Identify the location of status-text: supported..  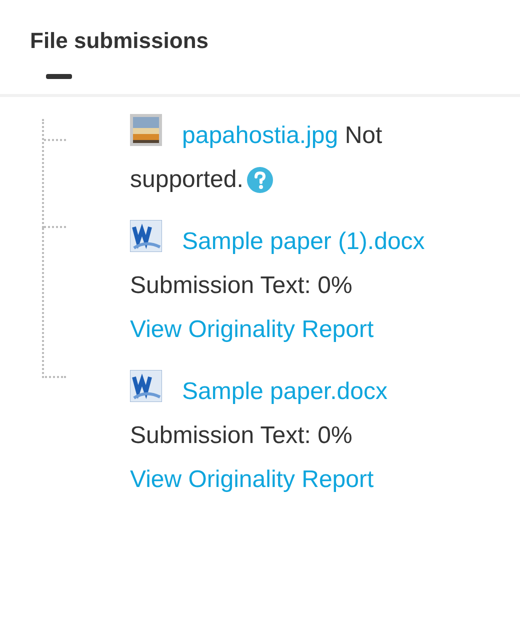
(187, 179).